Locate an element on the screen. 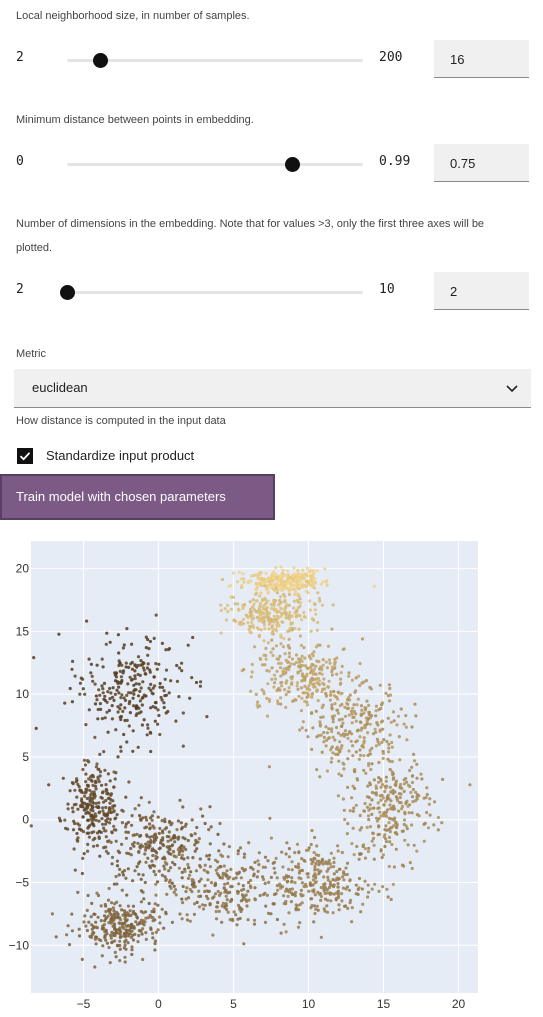 Image resolution: width=543 pixels, height=1017 pixels. metric-select: euclidean is located at coordinates (272, 388).